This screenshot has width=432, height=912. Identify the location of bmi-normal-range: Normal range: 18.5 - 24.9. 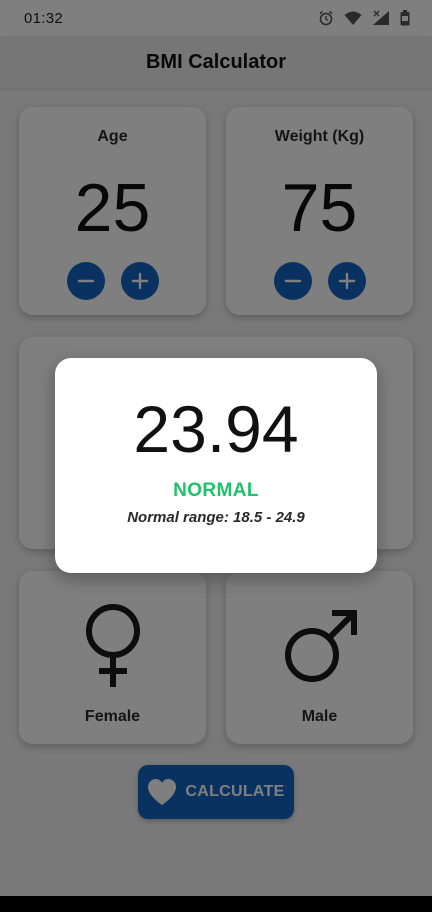
(216, 517).